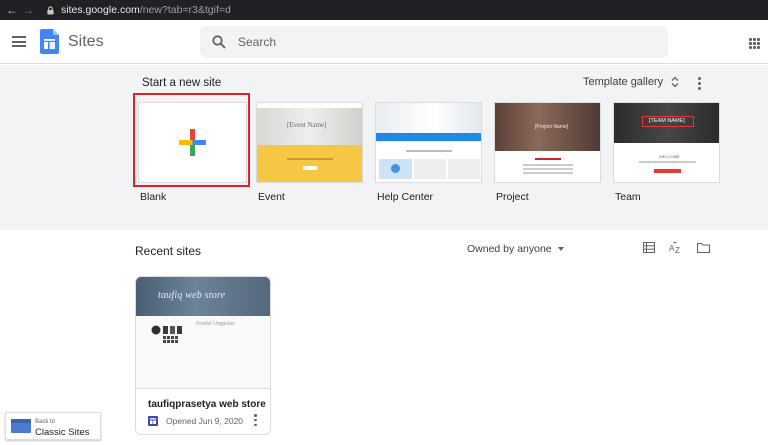 The width and height of the screenshot is (768, 445). What do you see at coordinates (192, 295) in the screenshot?
I see `thumb-site-title: taufiq web store` at bounding box center [192, 295].